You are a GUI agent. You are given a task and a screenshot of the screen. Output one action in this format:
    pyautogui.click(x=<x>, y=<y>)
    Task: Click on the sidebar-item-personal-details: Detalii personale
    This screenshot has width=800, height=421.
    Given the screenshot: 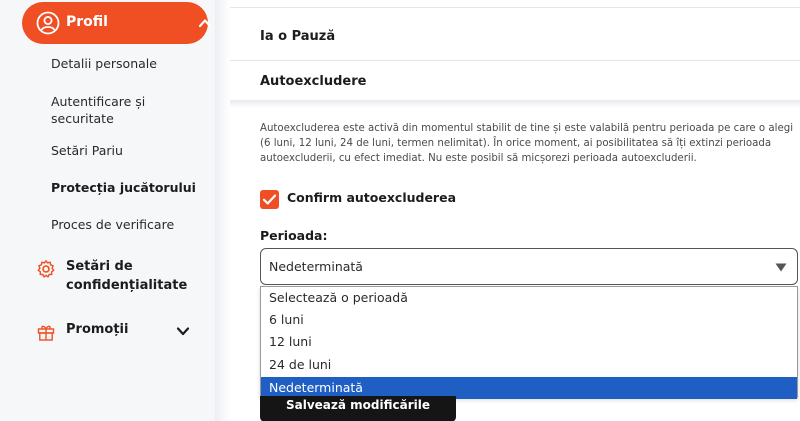 What is the action you would take?
    pyautogui.click(x=126, y=63)
    